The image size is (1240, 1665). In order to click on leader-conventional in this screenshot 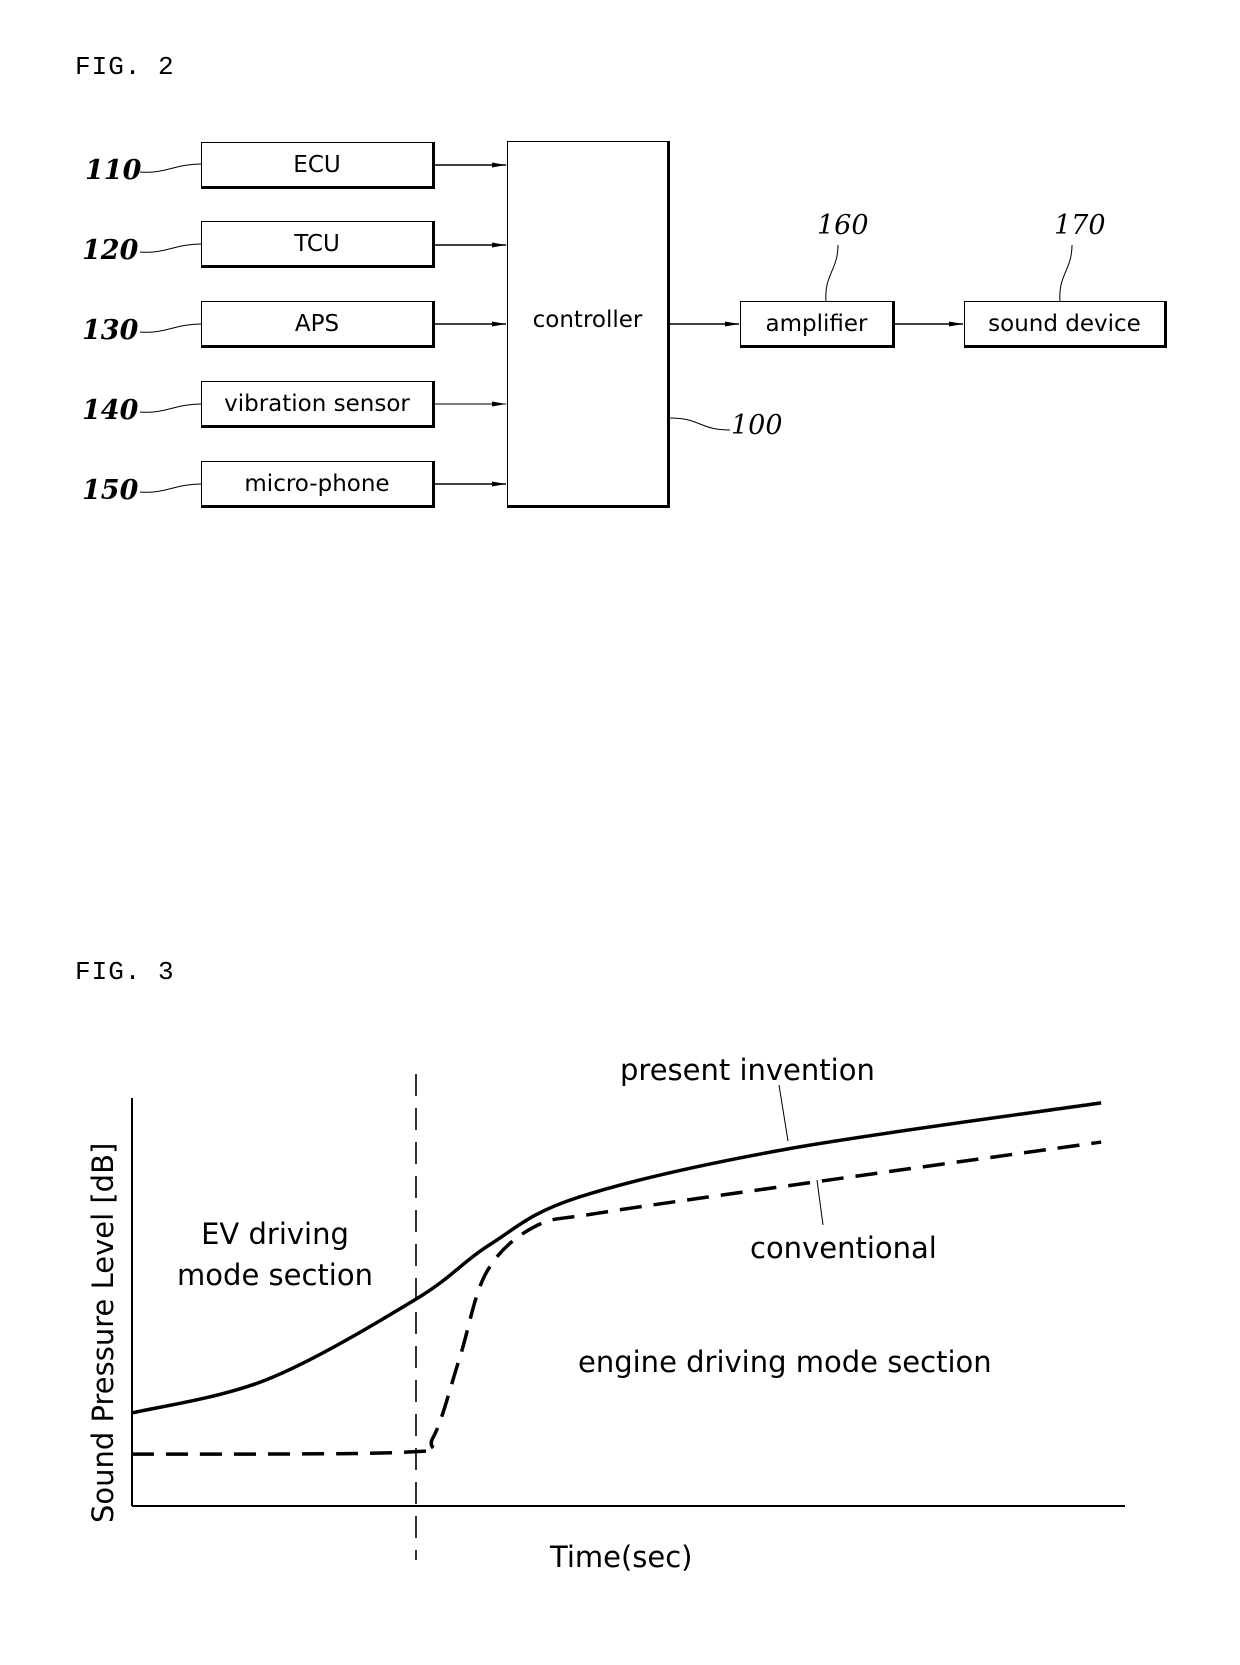, I will do `click(820, 1202)`.